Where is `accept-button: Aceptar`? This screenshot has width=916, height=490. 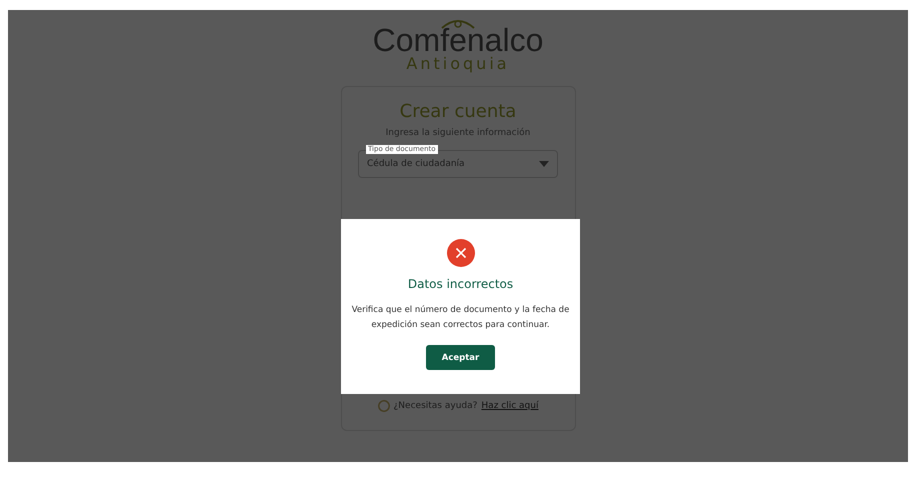
accept-button: Aceptar is located at coordinates (460, 357).